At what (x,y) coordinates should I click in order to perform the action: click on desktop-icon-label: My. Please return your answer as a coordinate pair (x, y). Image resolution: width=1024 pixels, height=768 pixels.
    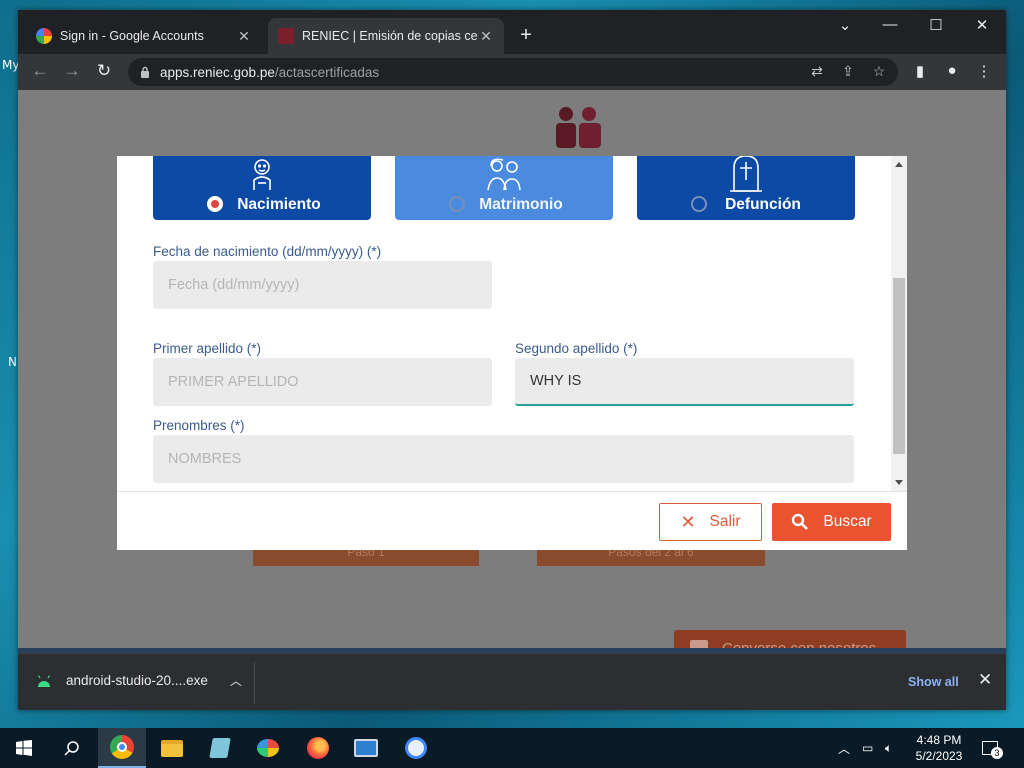
    Looking at the image, I should click on (11, 65).